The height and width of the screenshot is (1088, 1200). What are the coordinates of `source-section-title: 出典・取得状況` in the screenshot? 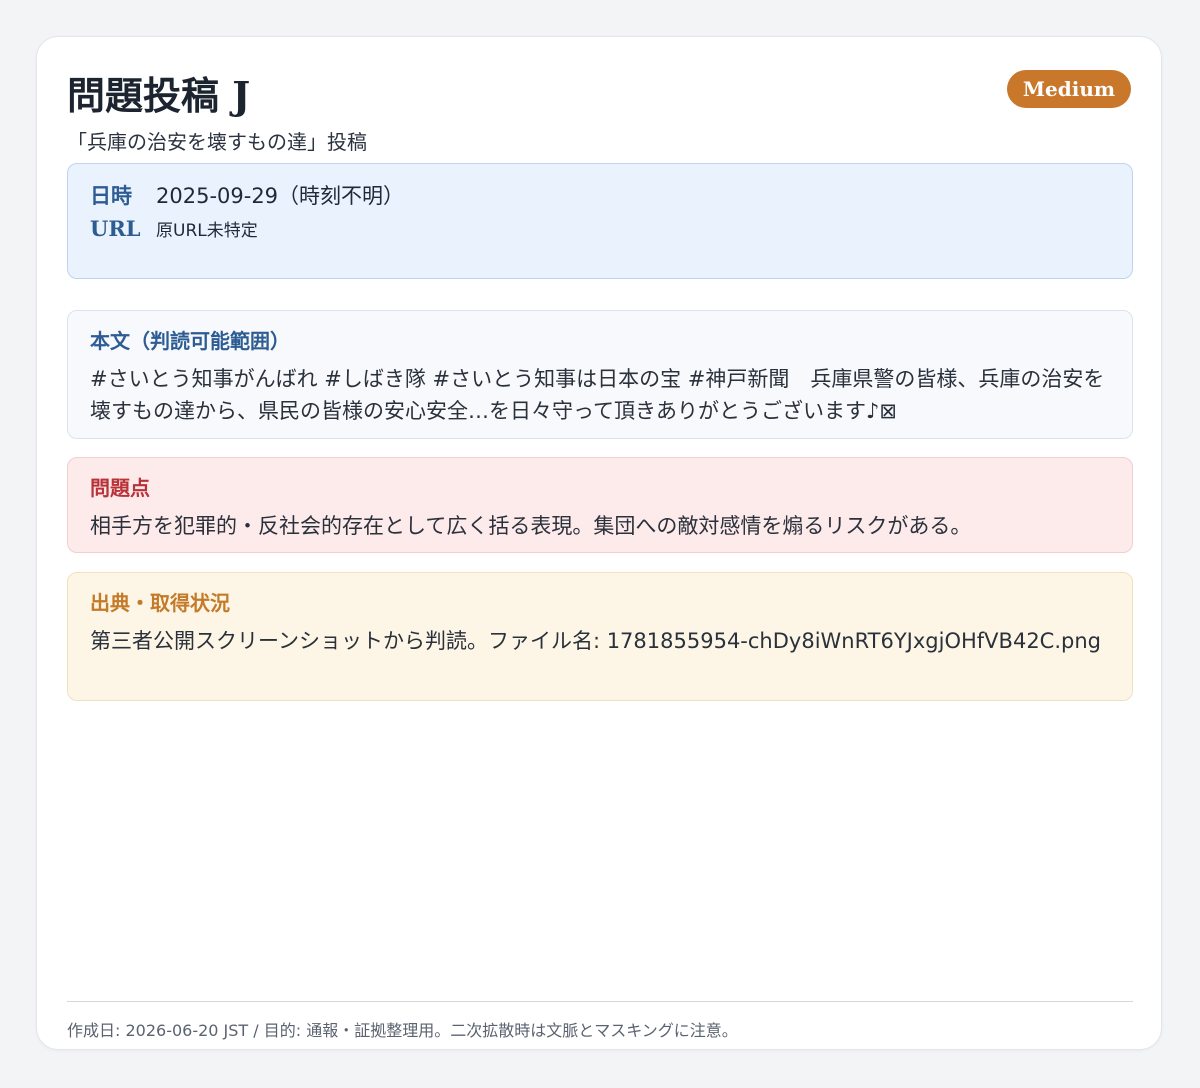 It's located at (160, 603).